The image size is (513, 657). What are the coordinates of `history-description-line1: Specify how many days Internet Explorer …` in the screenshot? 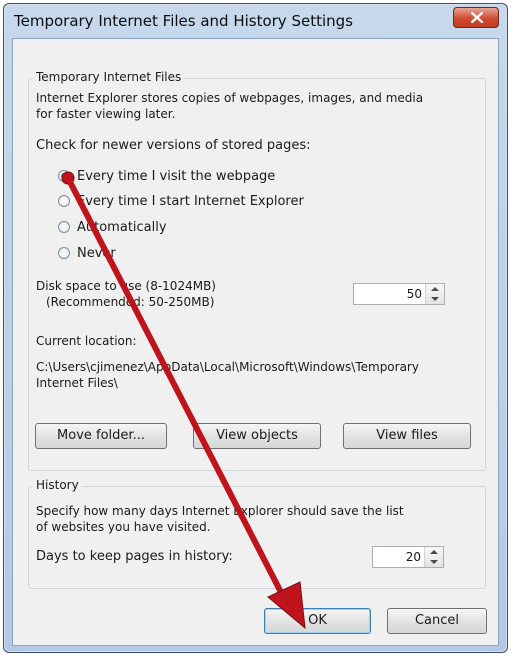 It's located at (220, 511).